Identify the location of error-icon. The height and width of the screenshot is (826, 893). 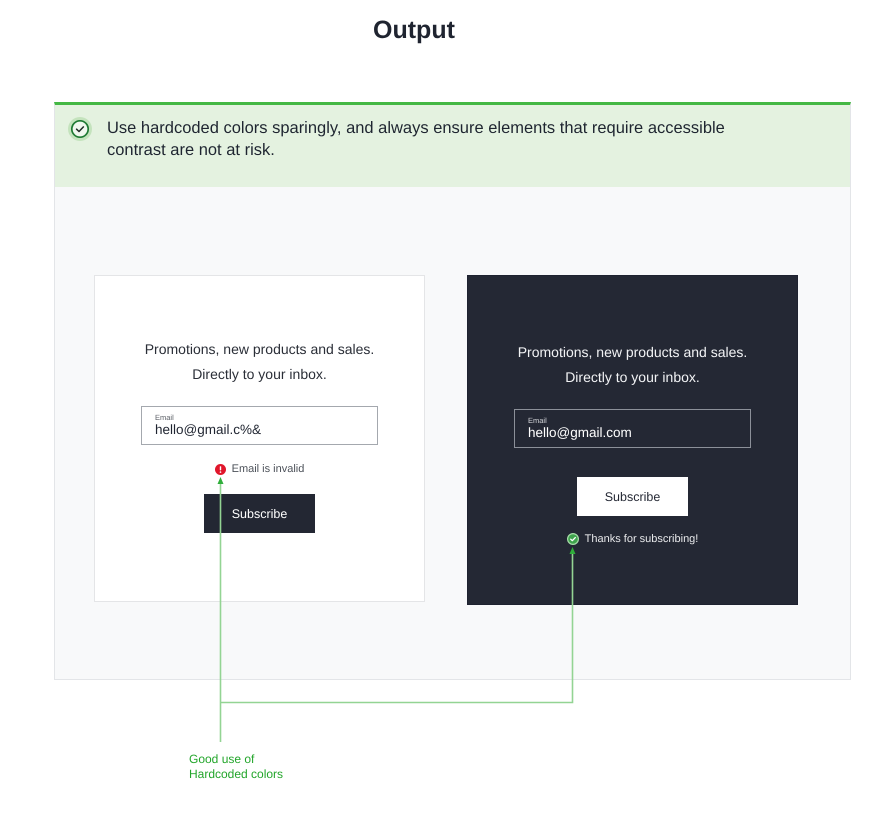
(220, 469).